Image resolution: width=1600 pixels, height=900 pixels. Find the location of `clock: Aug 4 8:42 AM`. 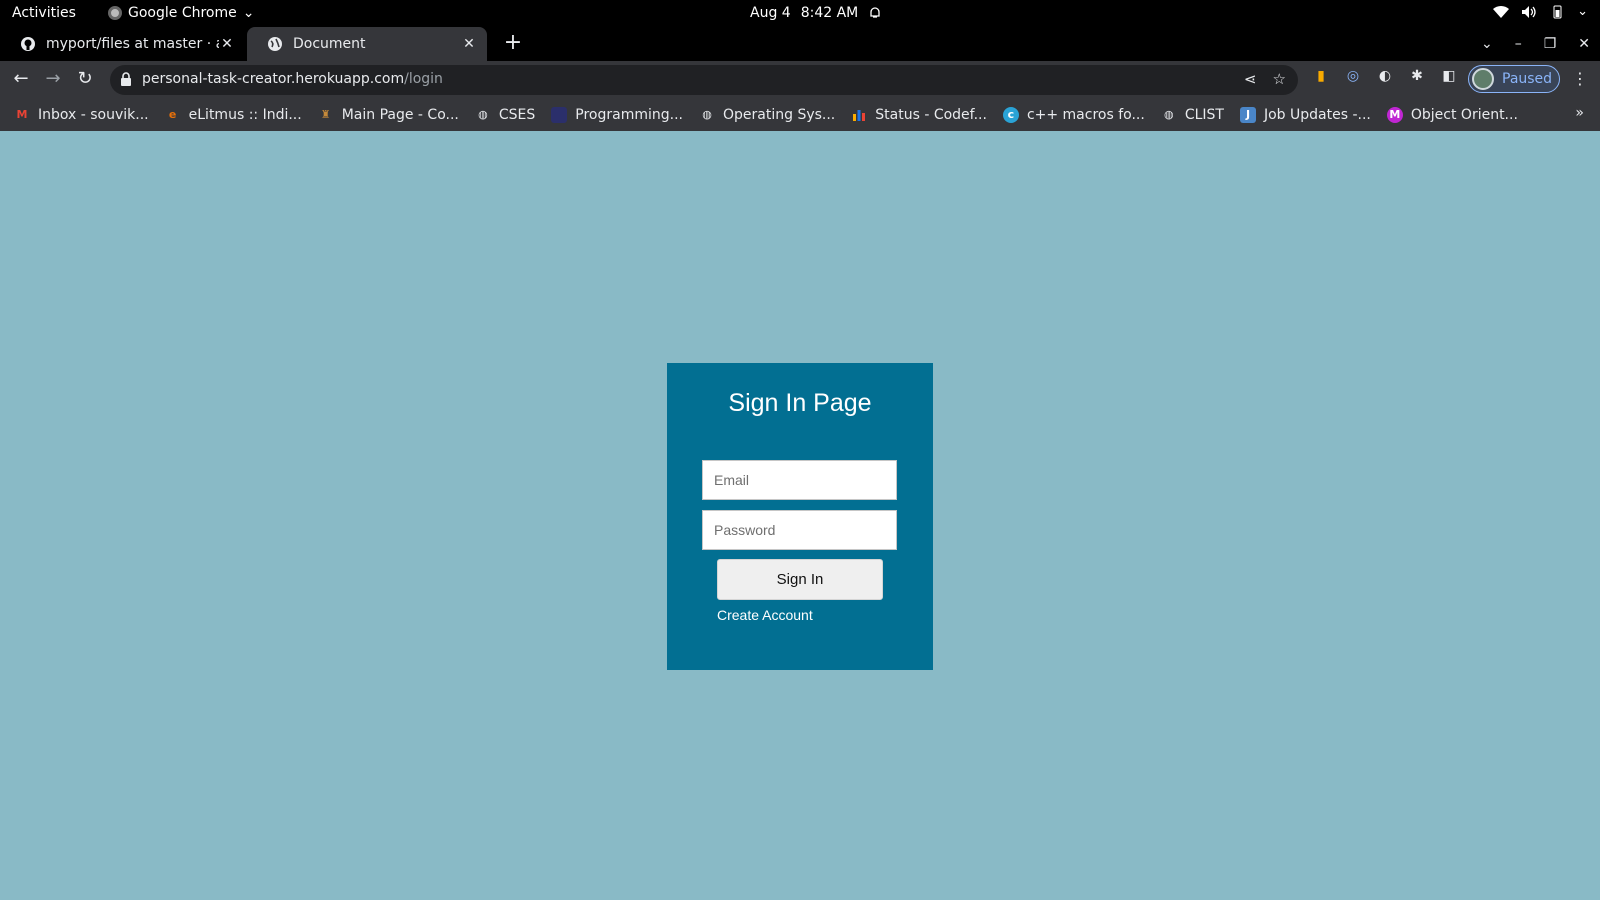

clock: Aug 4 8:42 AM is located at coordinates (816, 13).